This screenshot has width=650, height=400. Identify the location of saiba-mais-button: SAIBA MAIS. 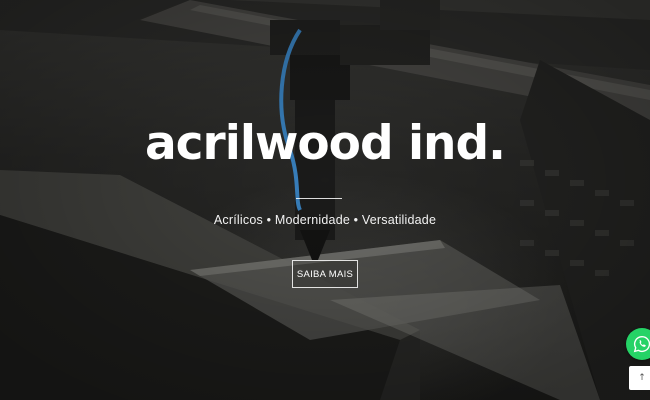
(325, 274).